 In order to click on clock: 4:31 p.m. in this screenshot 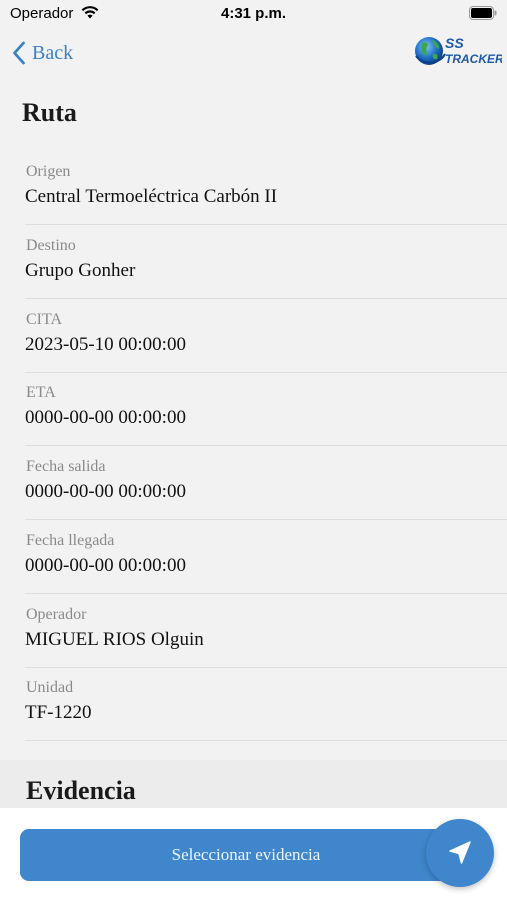, I will do `click(253, 13)`.